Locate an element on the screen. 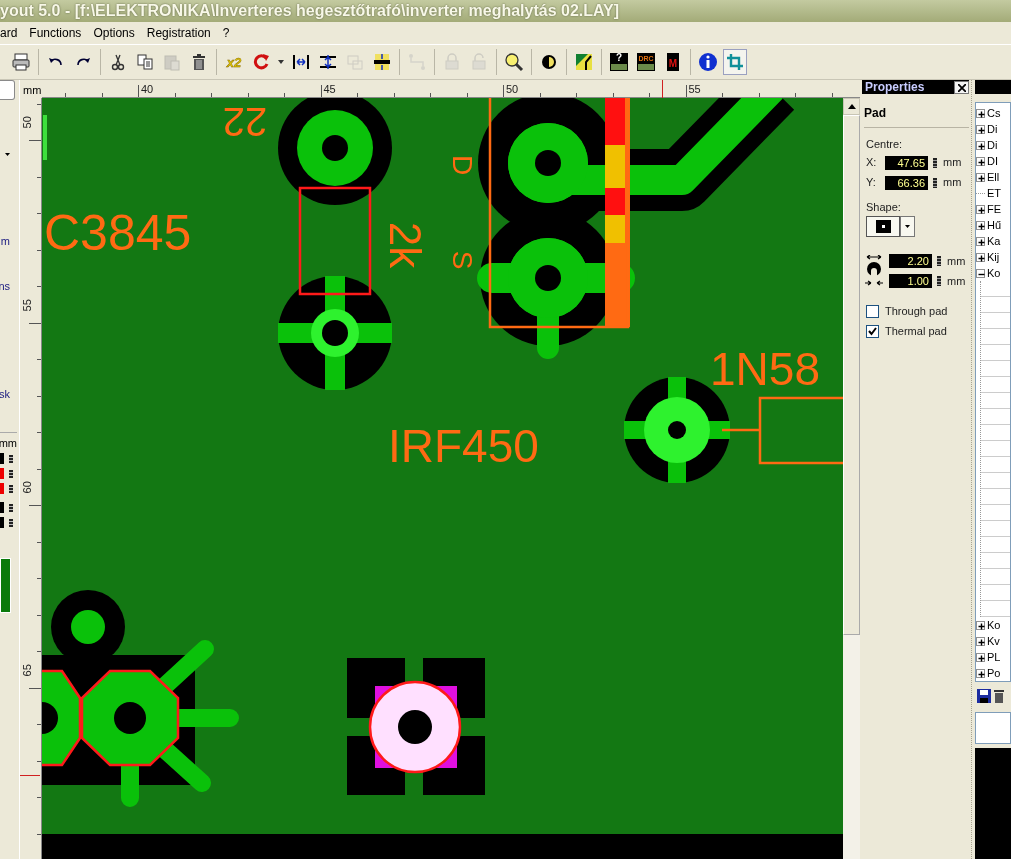 The image size is (1011, 859). component-label: IRF450 is located at coordinates (463, 446).